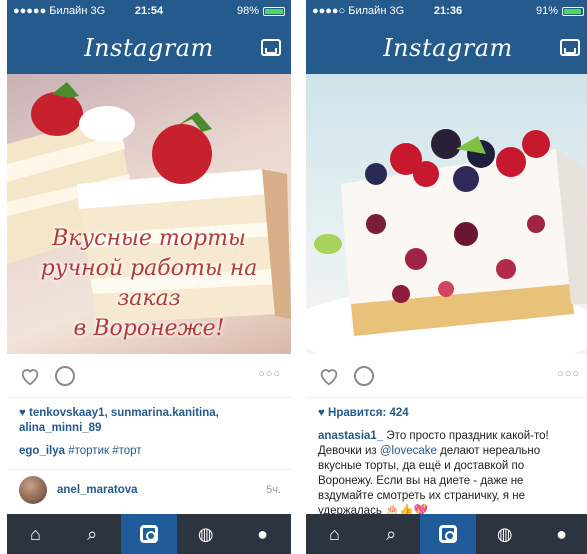 The image size is (587, 554). I want to click on likes-count: Нравится: 424, so click(368, 413).